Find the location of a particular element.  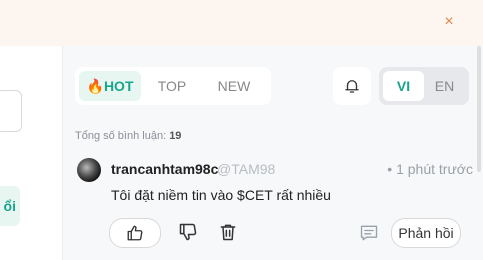

comment-username: trancanhtam98c is located at coordinates (164, 169).